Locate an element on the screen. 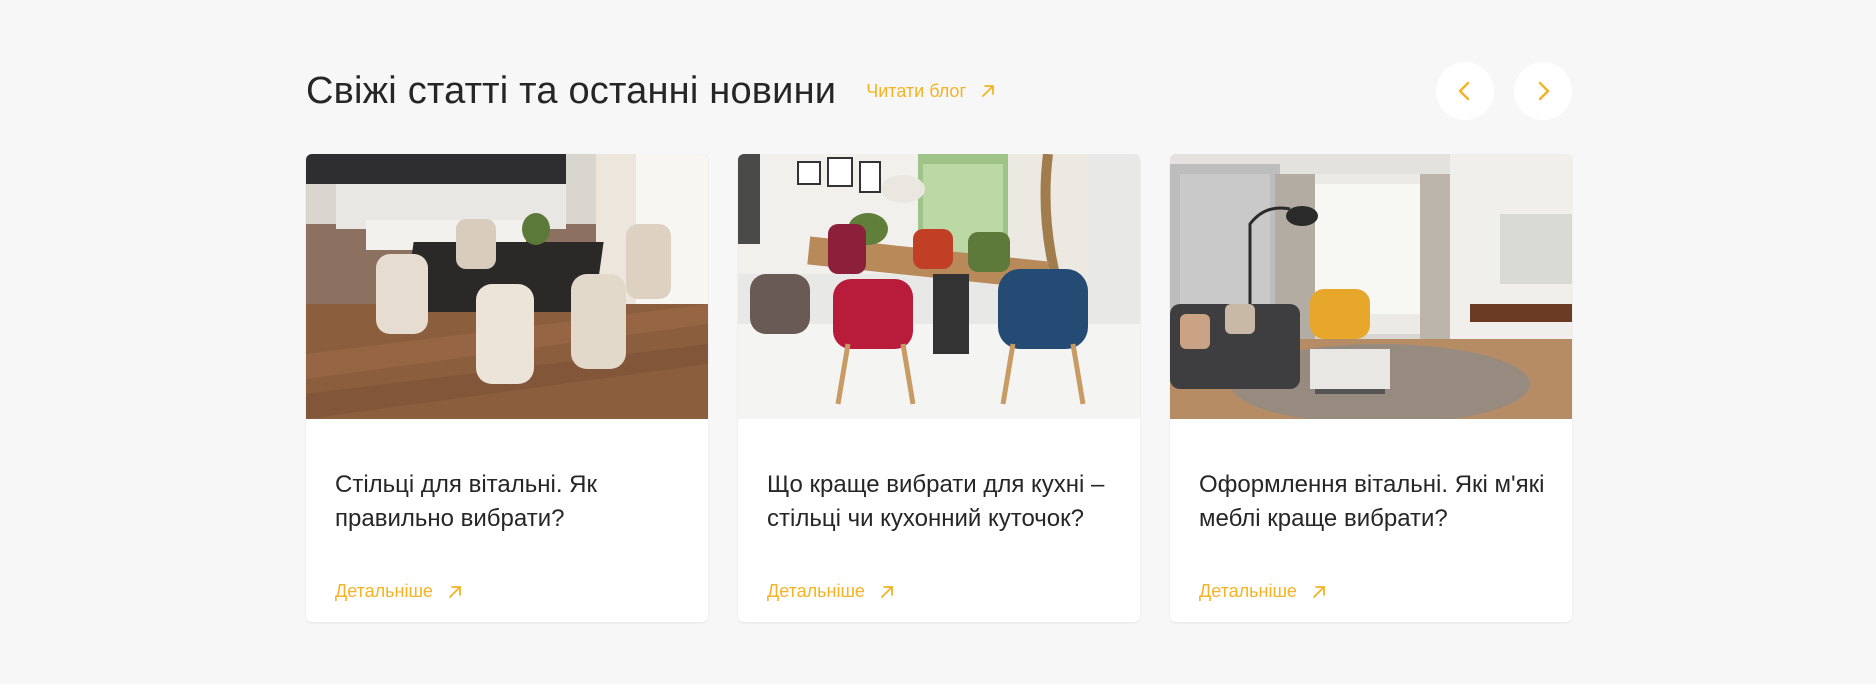 This screenshot has height=684, width=1876. chevron-right-icon is located at coordinates (1544, 91).